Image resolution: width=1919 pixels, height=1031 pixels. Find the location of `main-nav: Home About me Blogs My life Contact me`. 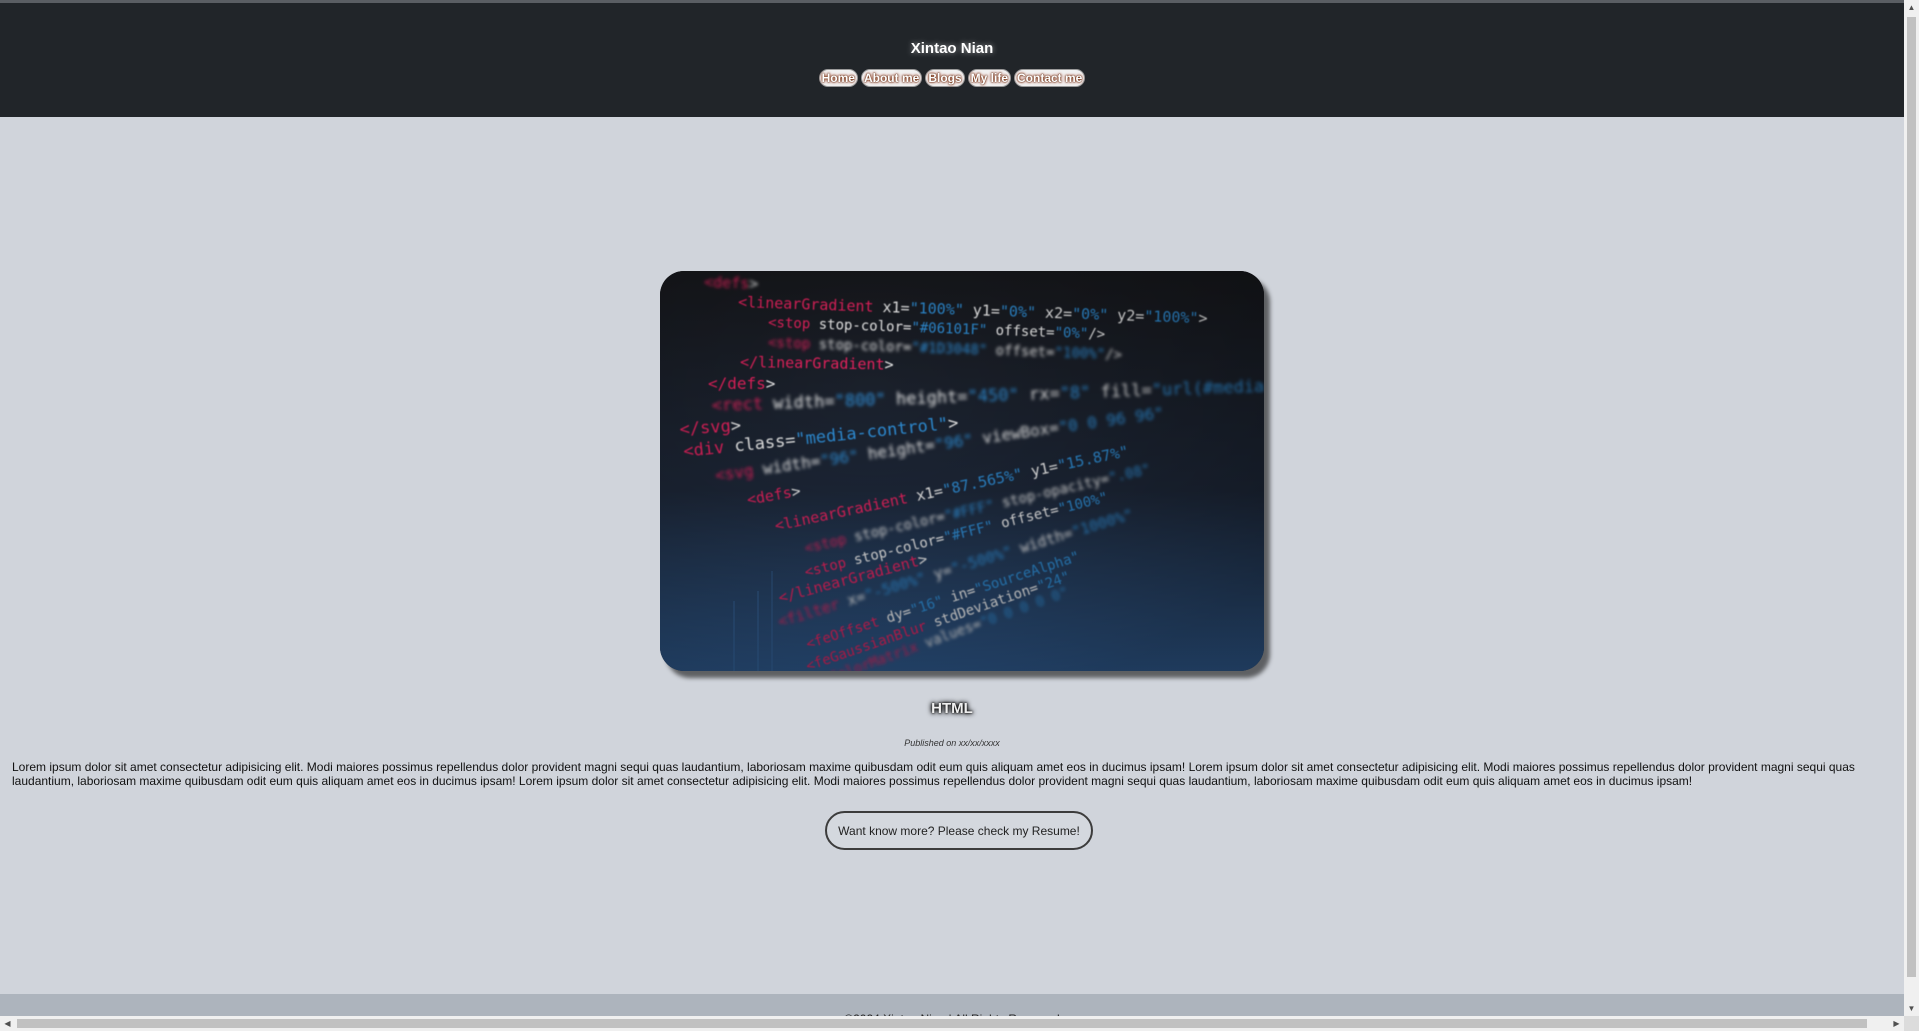

main-nav: Home About me Blogs My life Contact me is located at coordinates (952, 78).